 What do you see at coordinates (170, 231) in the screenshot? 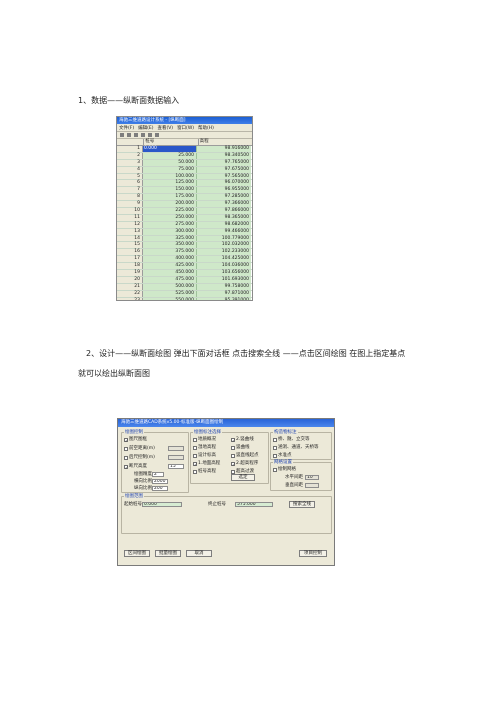
I see `station-cell: 300.000` at bounding box center [170, 231].